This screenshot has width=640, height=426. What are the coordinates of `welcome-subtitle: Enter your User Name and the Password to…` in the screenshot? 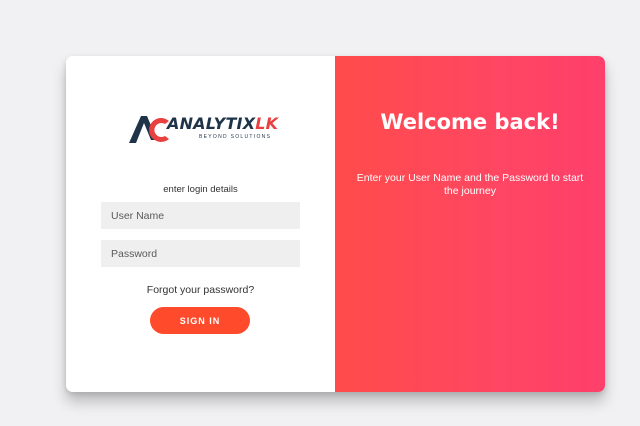 It's located at (470, 184).